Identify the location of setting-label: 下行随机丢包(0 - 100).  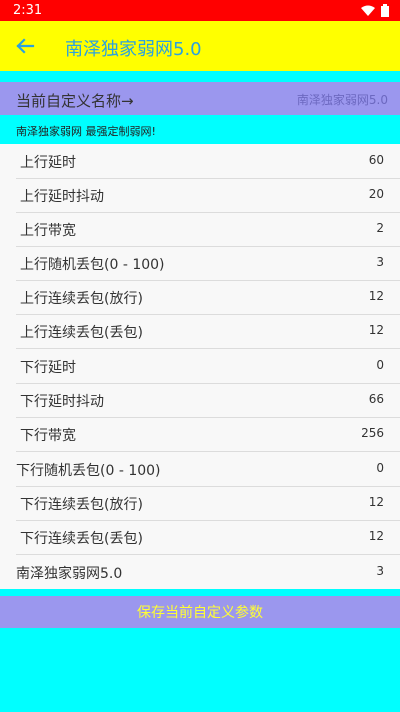
(88, 471).